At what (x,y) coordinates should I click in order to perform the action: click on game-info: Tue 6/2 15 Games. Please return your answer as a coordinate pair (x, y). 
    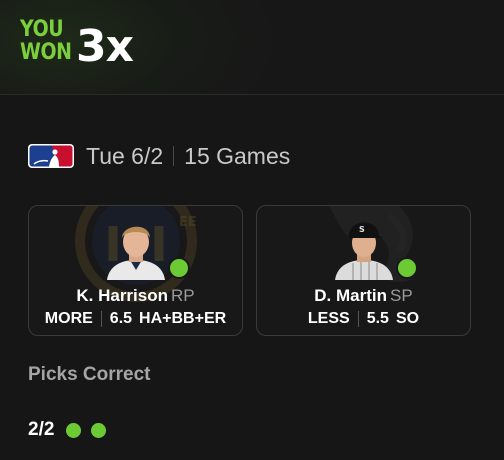
    Looking at the image, I should click on (159, 156).